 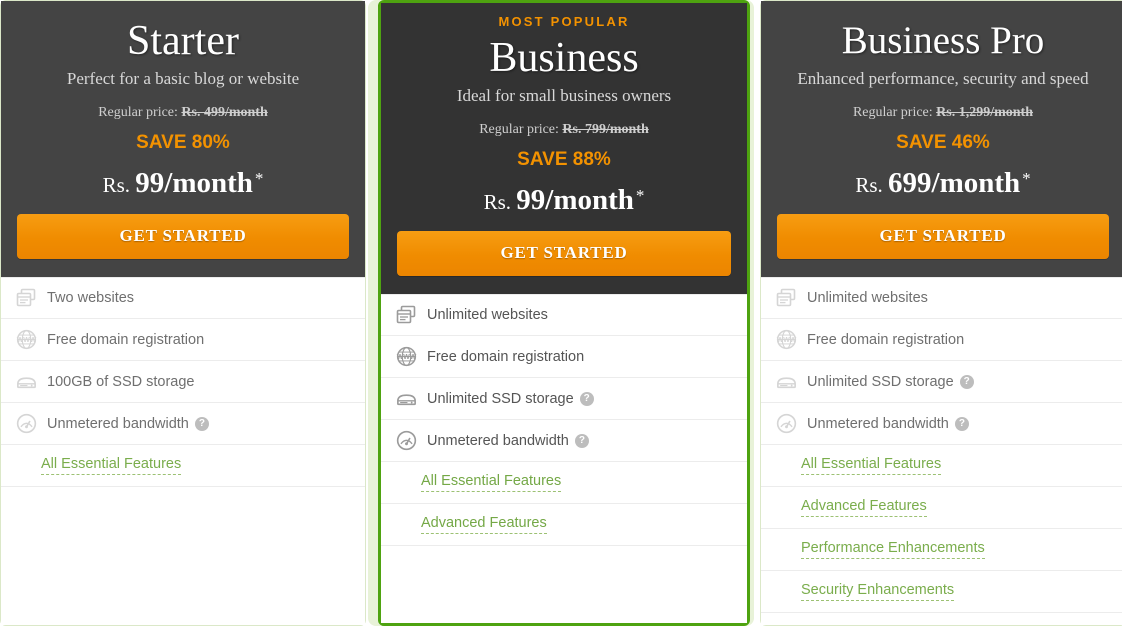 What do you see at coordinates (183, 41) in the screenshot?
I see `plan-name-starter: Starter` at bounding box center [183, 41].